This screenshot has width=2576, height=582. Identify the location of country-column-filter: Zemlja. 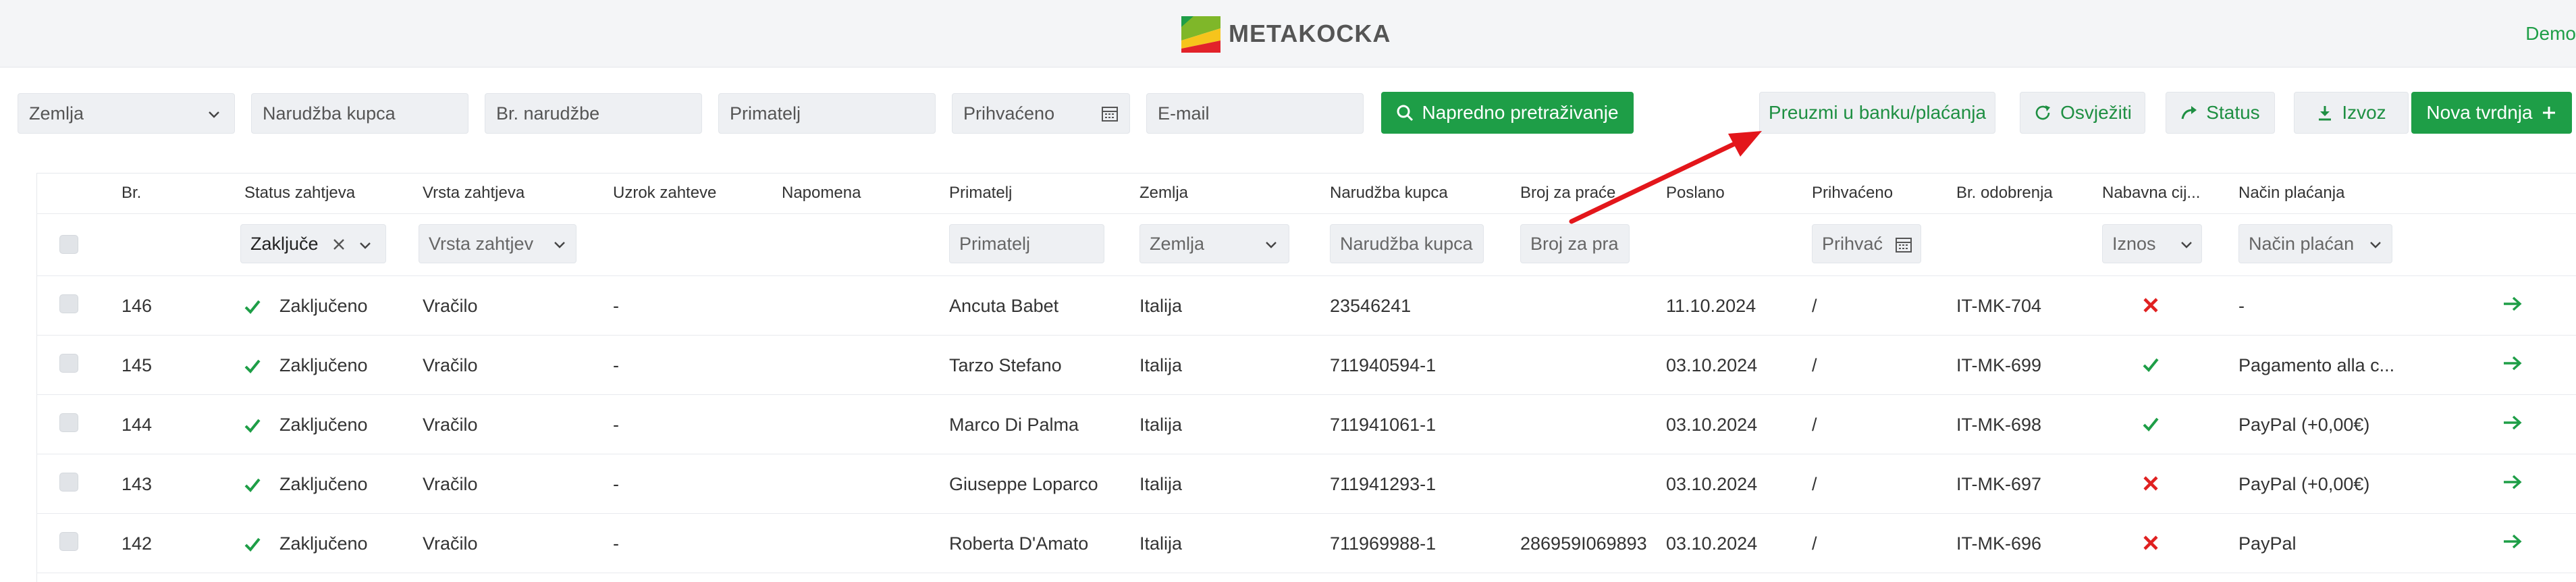
(1214, 243).